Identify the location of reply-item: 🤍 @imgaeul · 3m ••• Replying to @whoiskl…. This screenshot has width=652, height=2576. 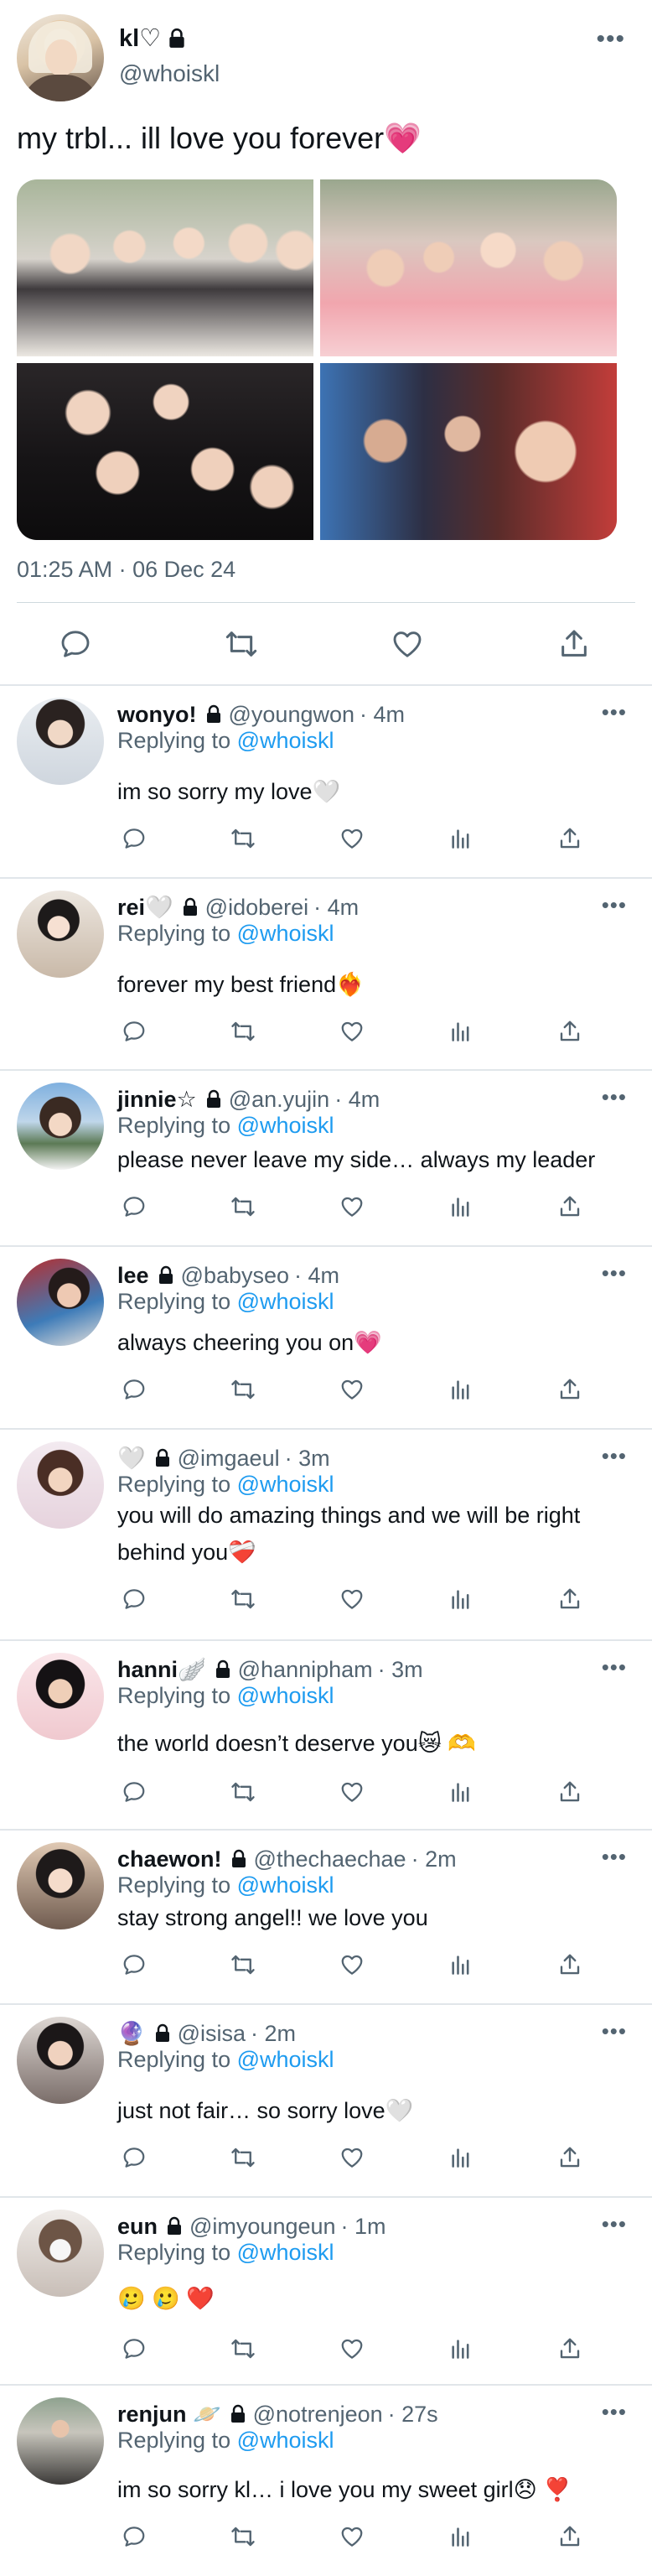
(326, 1534).